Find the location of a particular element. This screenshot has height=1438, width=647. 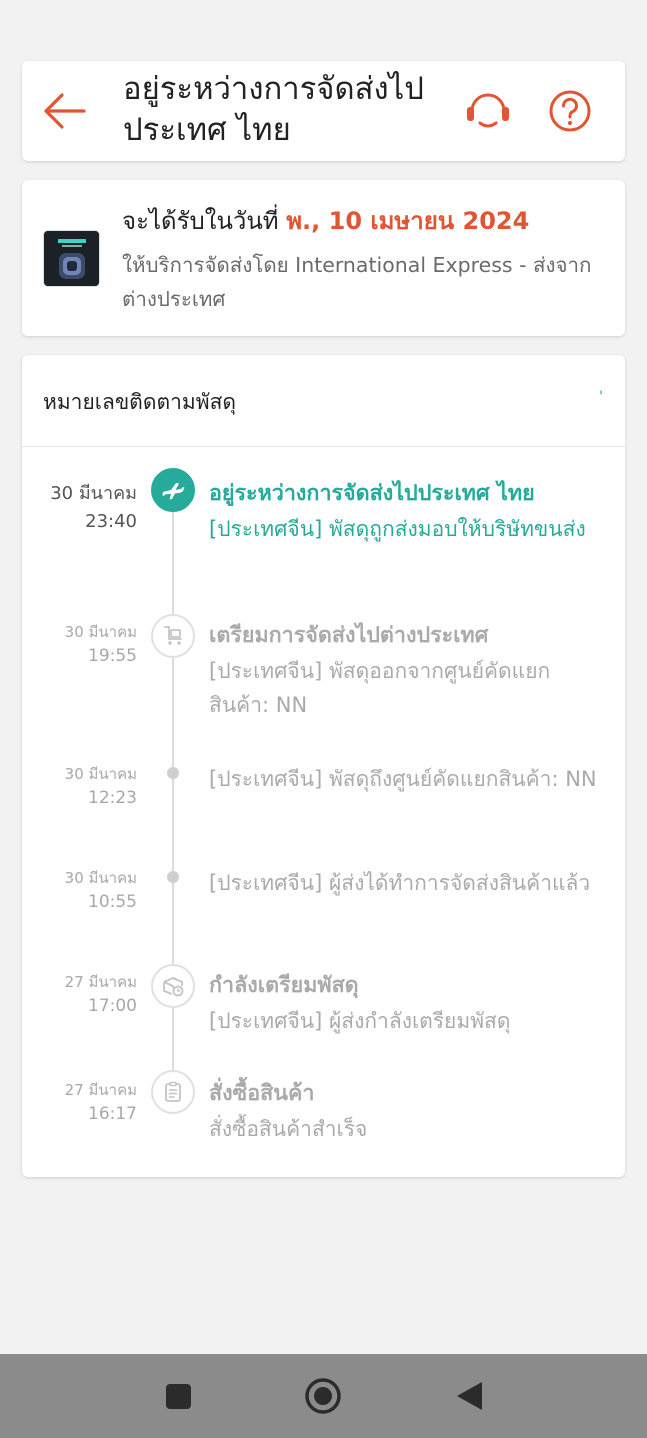

event-description: [ประเทศจีน] ผู้ส่งกำลังเตรียมพัสดุ is located at coordinates (360, 1021).